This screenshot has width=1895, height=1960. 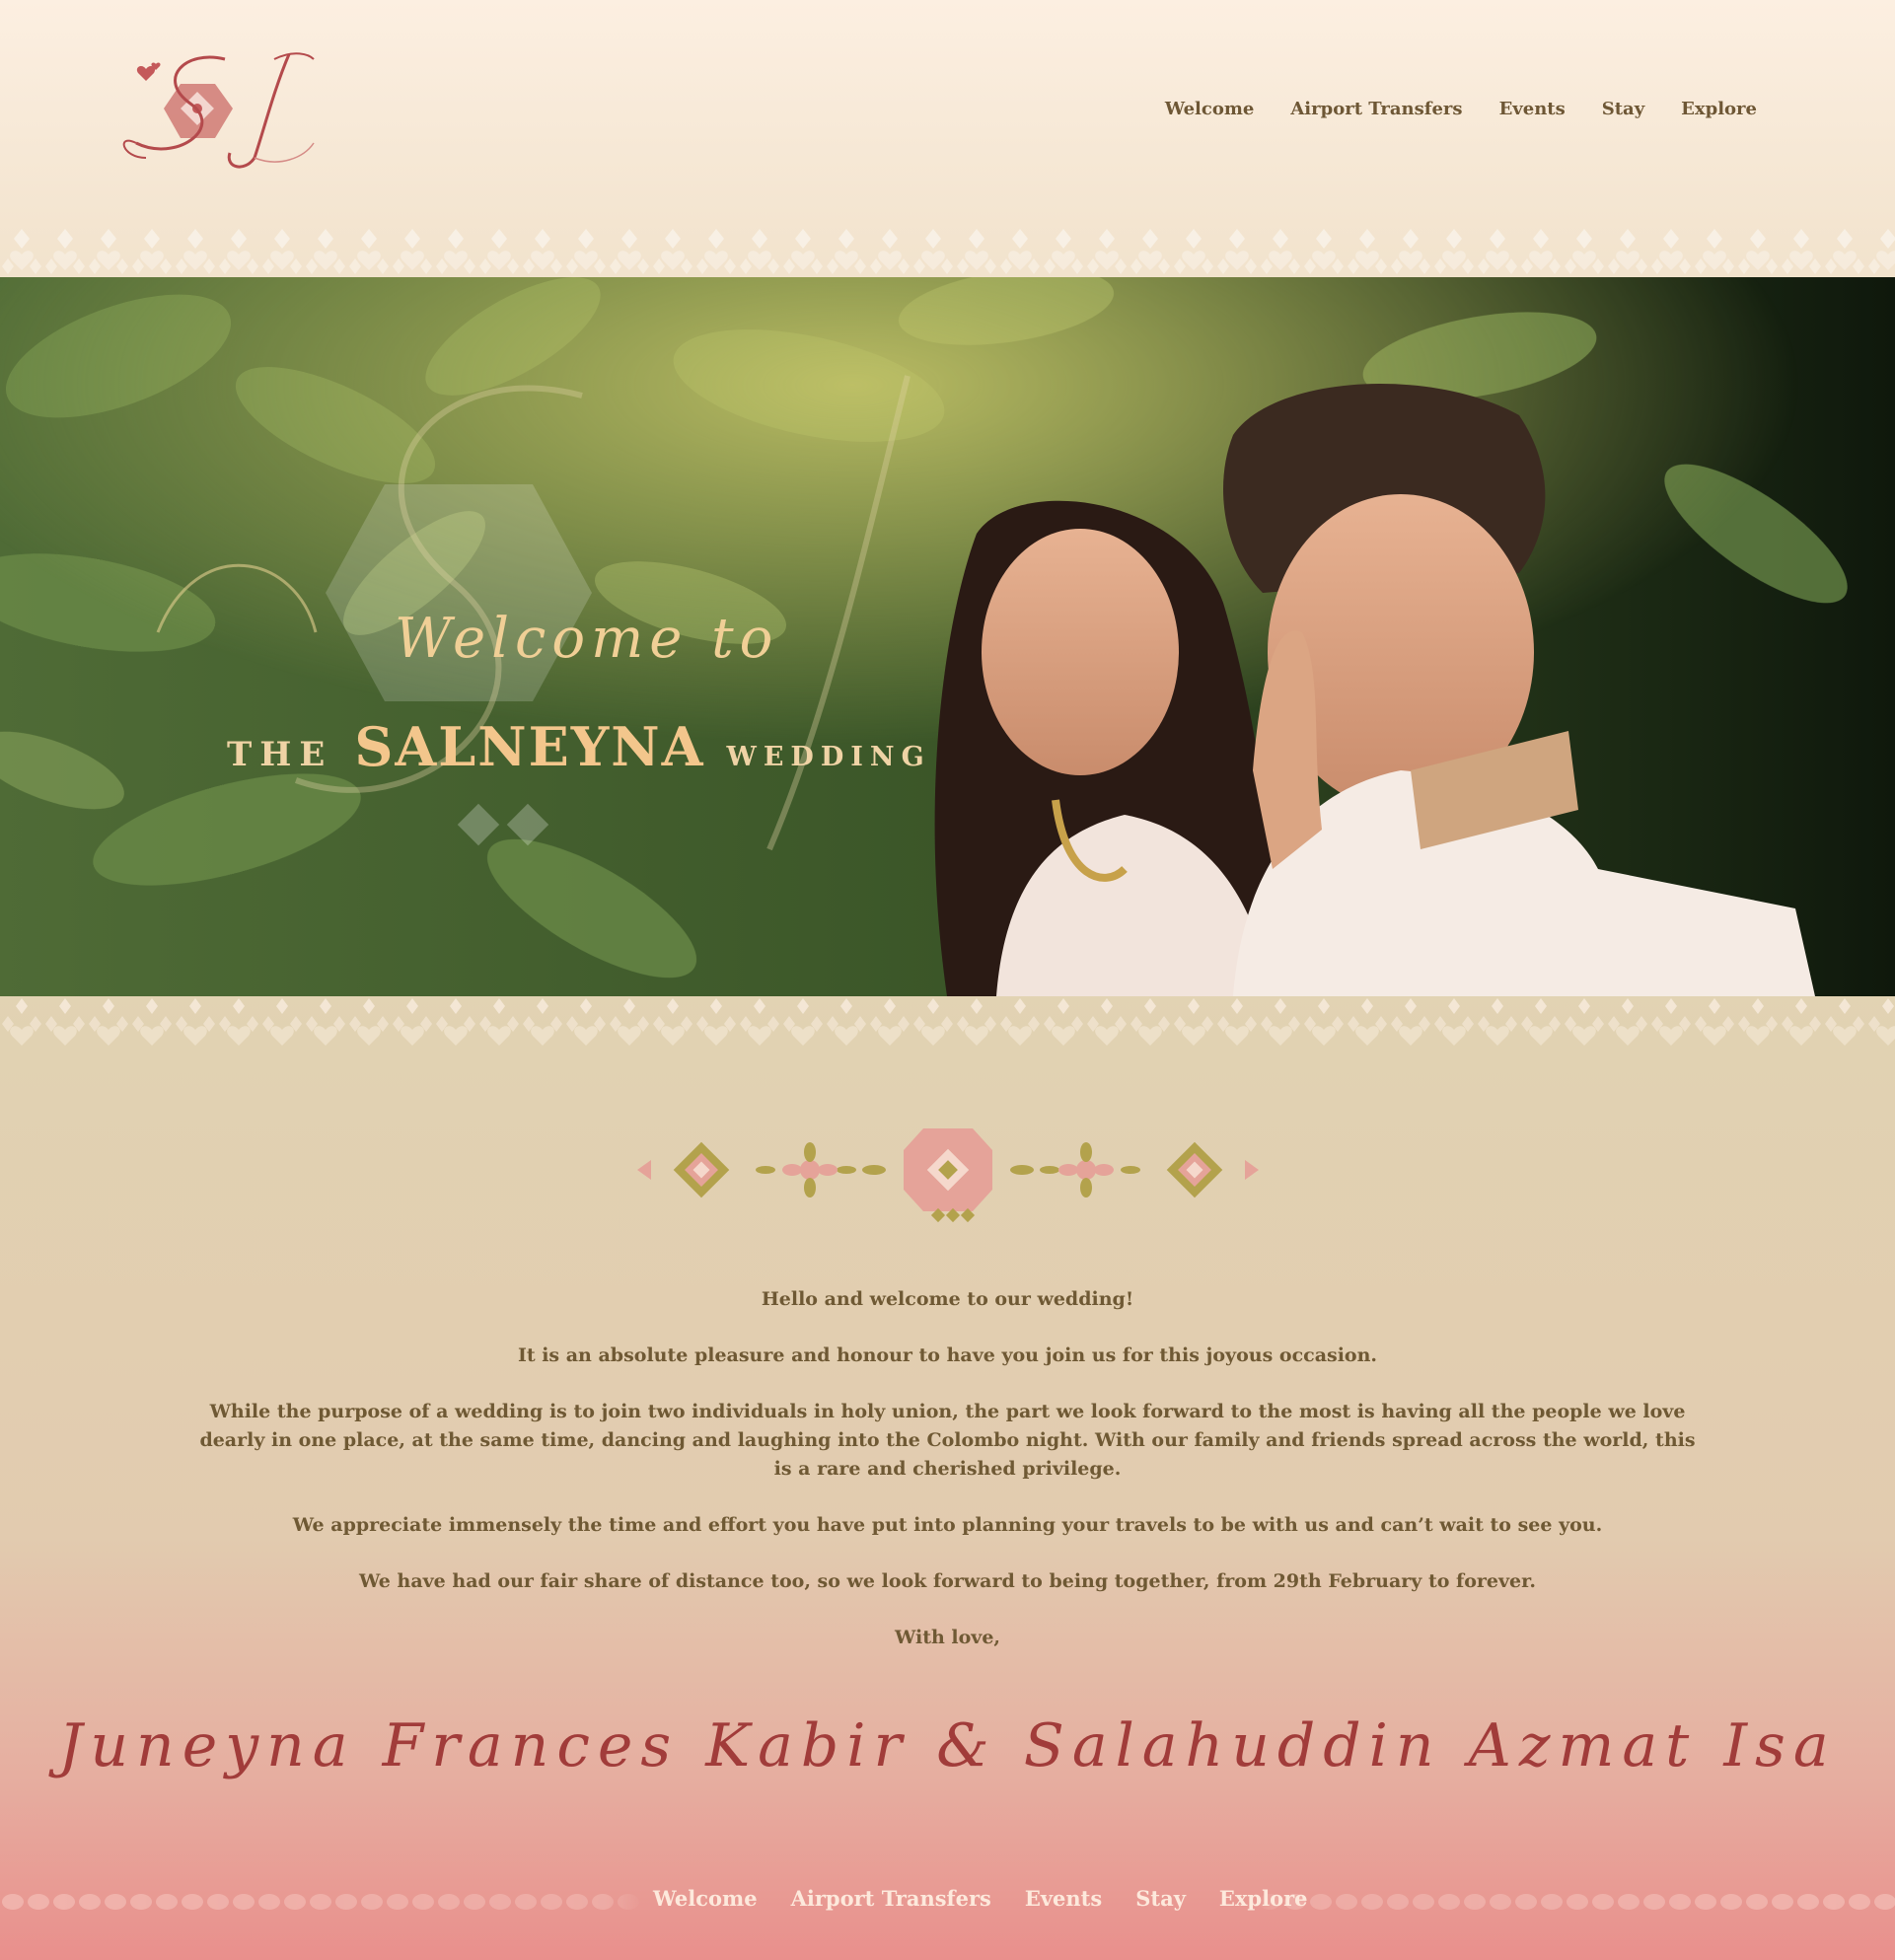 What do you see at coordinates (1376, 109) in the screenshot?
I see `nav-airport-transfers: Airport Transfers` at bounding box center [1376, 109].